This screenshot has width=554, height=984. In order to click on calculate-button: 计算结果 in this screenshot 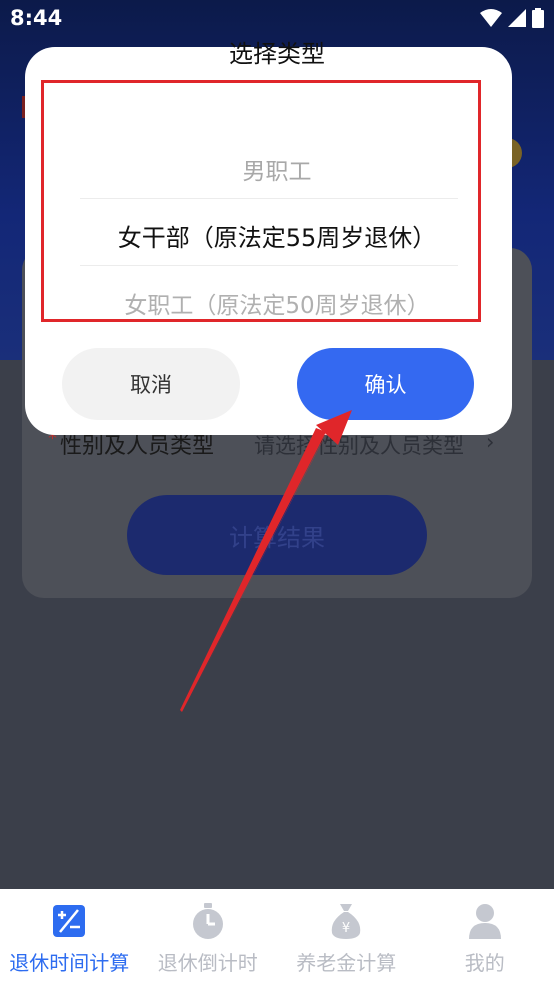, I will do `click(277, 535)`.